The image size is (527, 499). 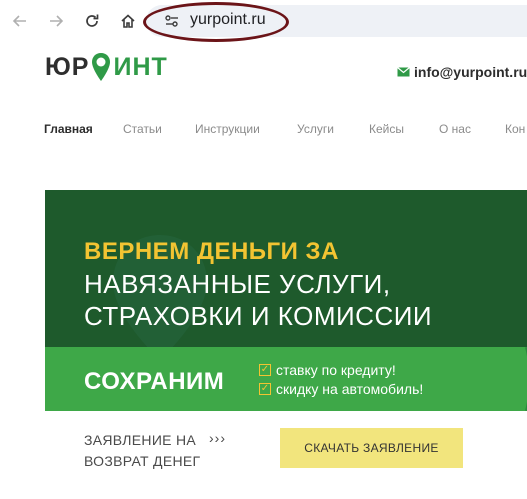 I want to click on browser-toolbar: yurpoint.ru, so click(x=263, y=21).